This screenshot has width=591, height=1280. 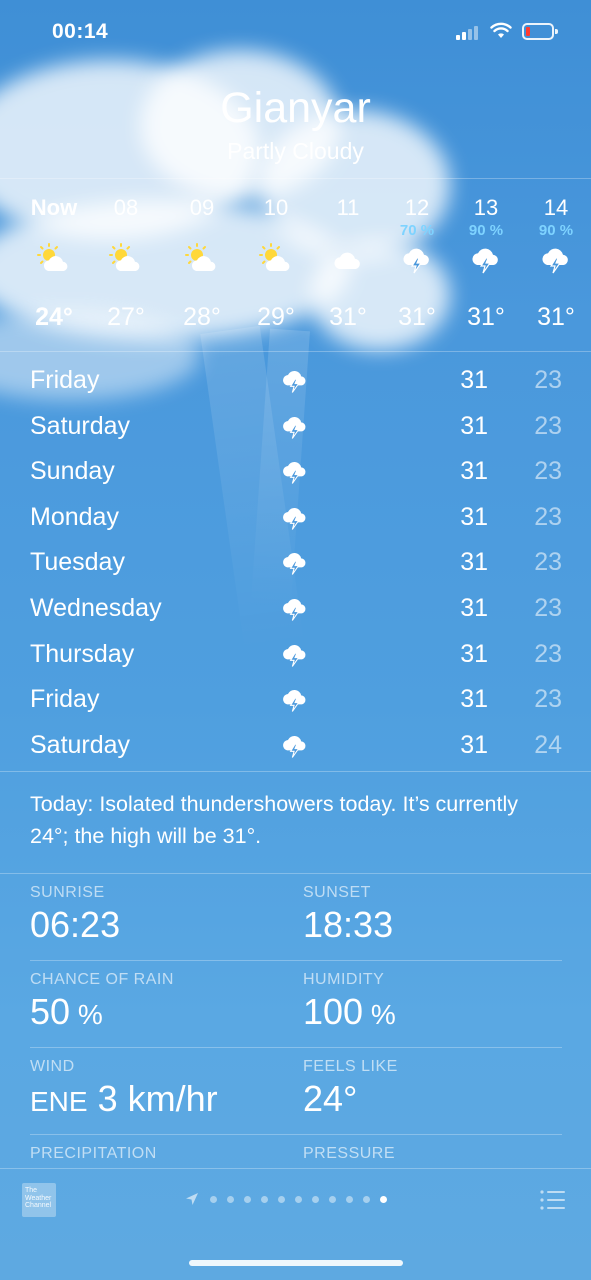 I want to click on hour-label: 08, so click(x=126, y=207).